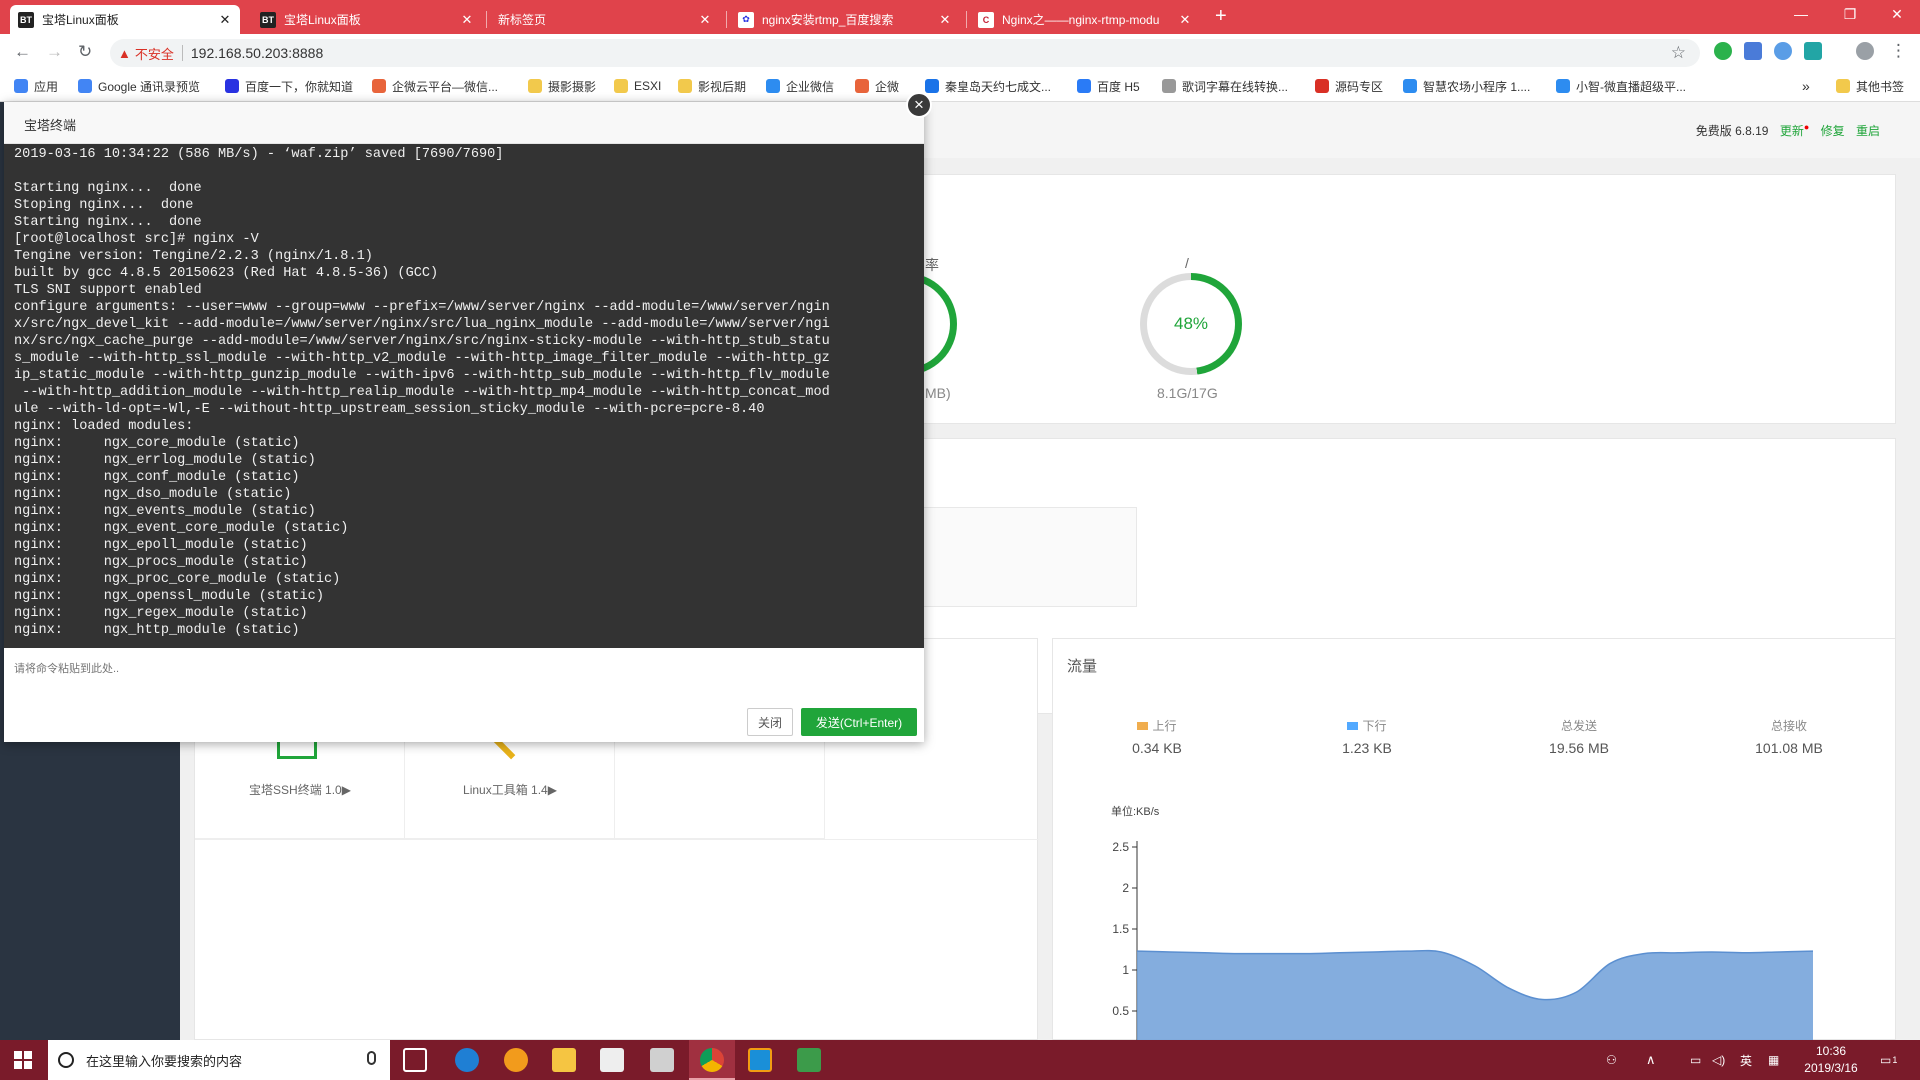  What do you see at coordinates (108, 222) in the screenshot?
I see `terminal-line: Starting nginx... done` at bounding box center [108, 222].